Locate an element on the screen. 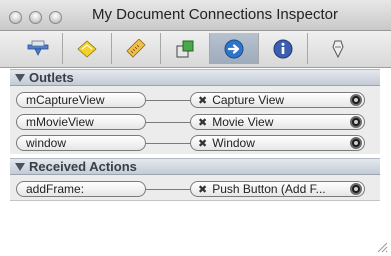 The height and width of the screenshot is (256, 391). action-pill: addFrame: is located at coordinates (81, 189).